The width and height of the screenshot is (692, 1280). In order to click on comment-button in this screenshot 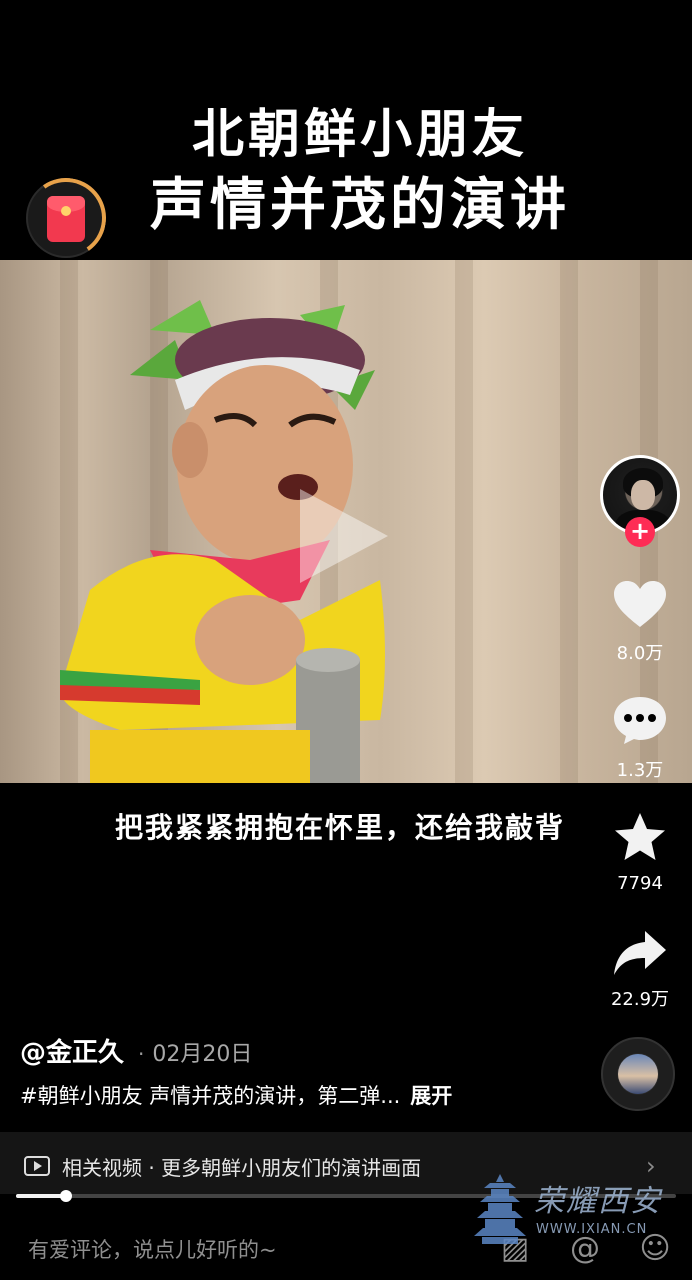, I will do `click(640, 720)`.